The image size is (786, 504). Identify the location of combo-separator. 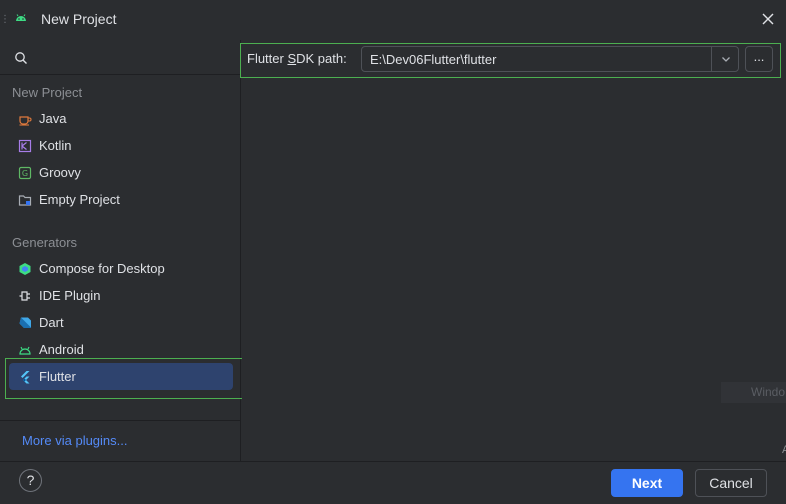
(711, 59).